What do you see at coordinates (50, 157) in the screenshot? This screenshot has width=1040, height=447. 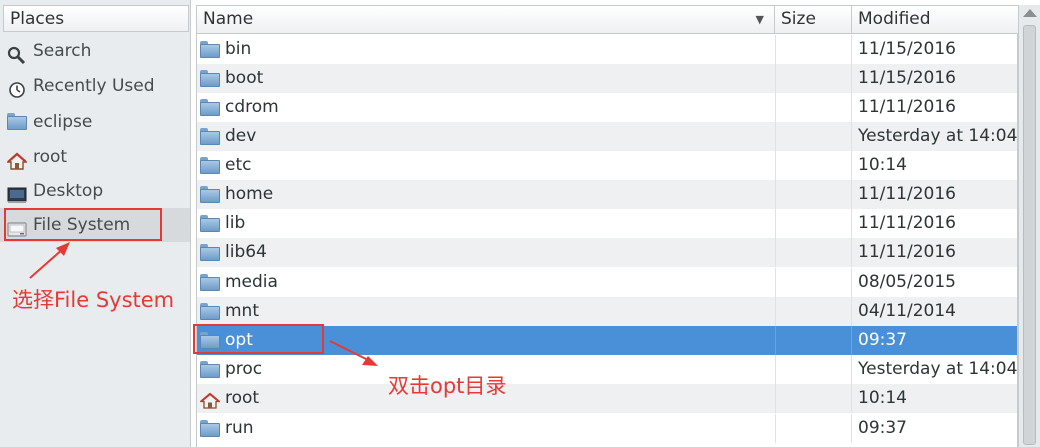 I see `place-label: root` at bounding box center [50, 157].